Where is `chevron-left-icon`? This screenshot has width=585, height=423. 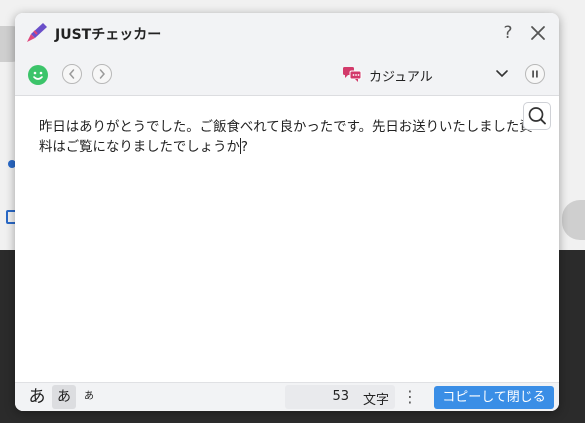 chevron-left-icon is located at coordinates (72, 74).